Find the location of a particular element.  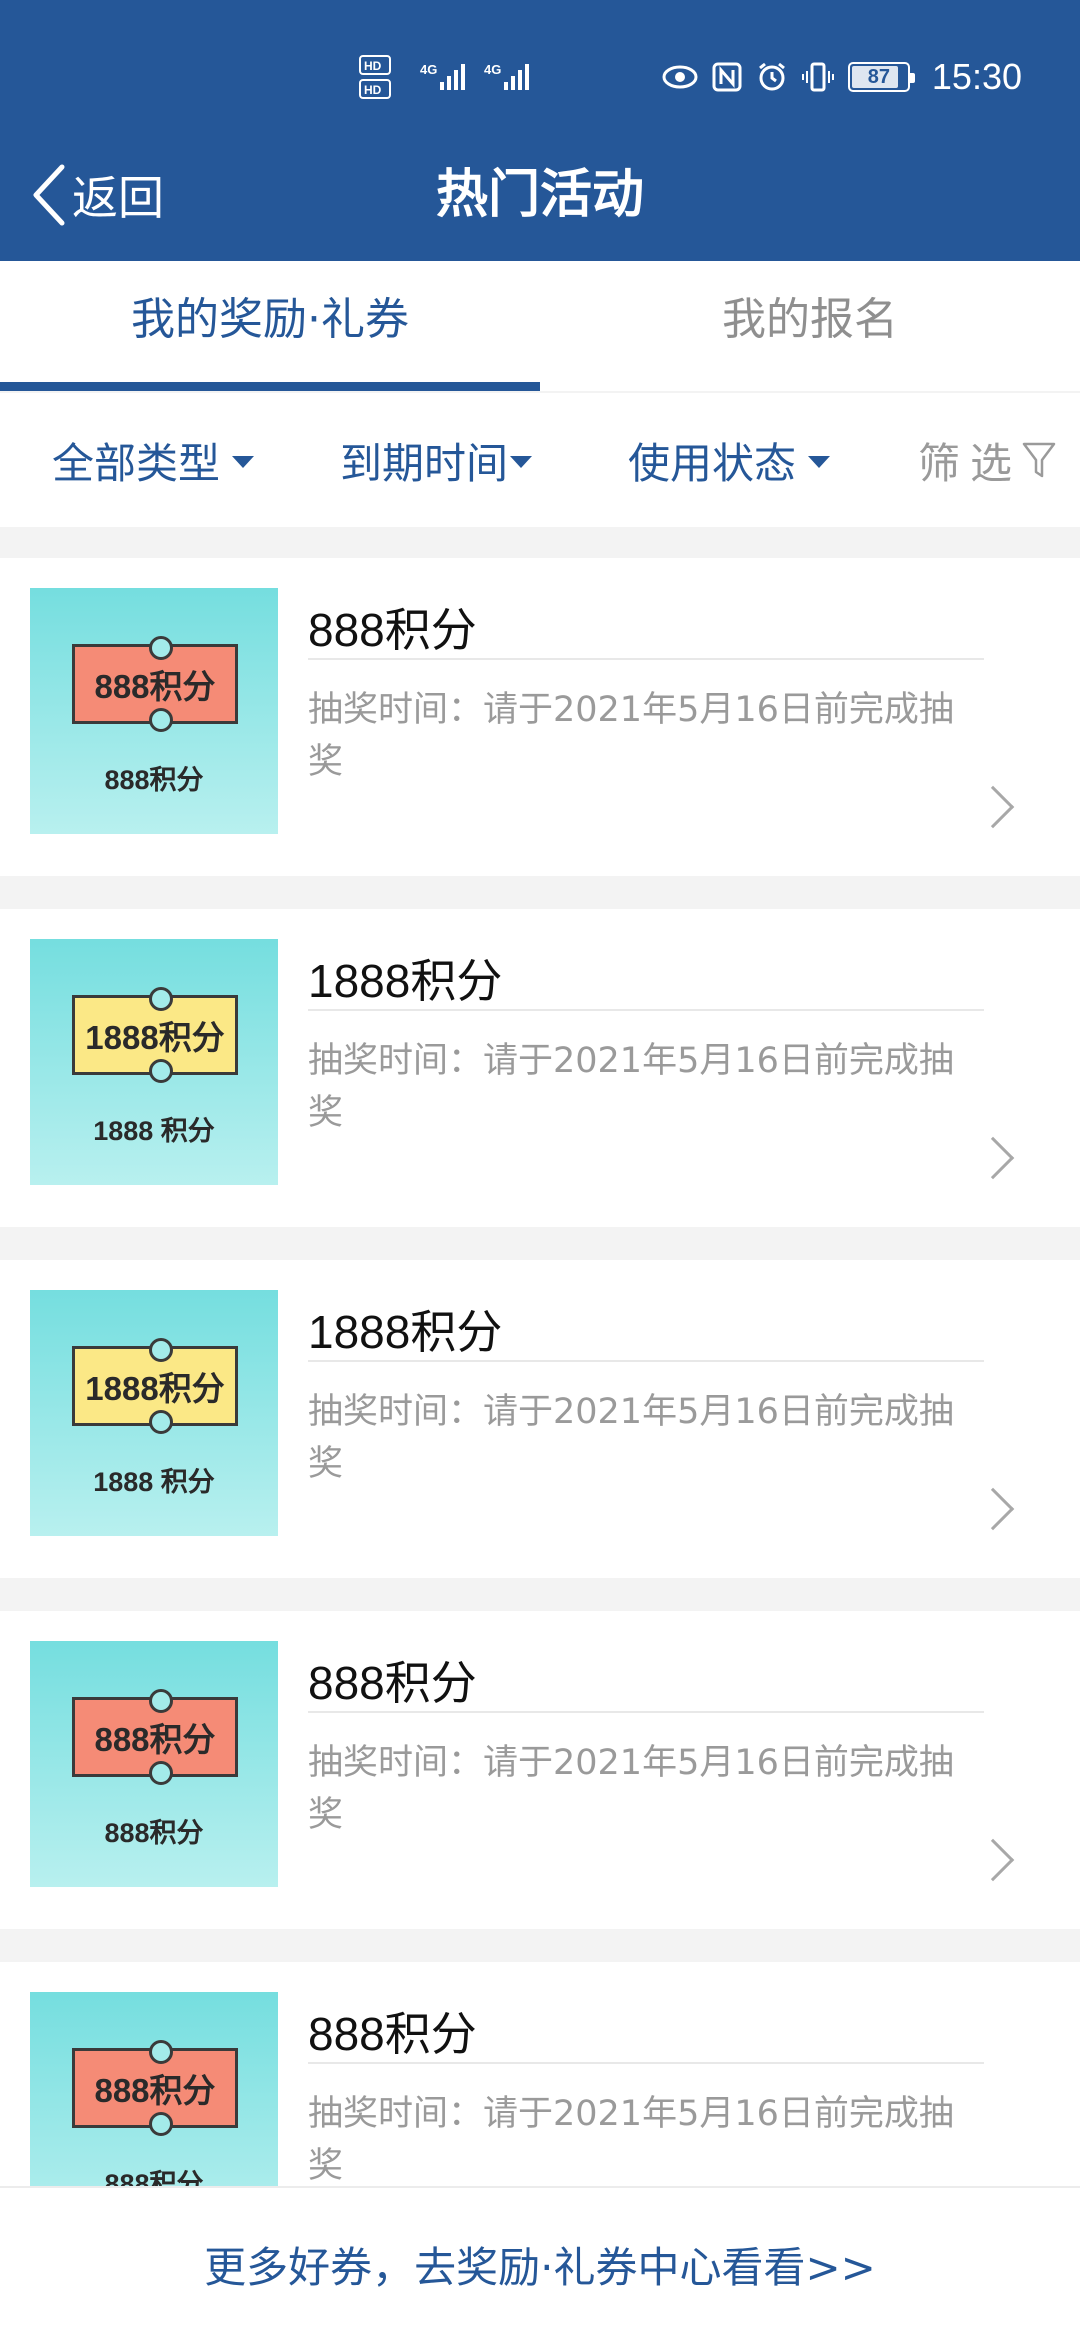

battery-icon: 87 is located at coordinates (881, 77).